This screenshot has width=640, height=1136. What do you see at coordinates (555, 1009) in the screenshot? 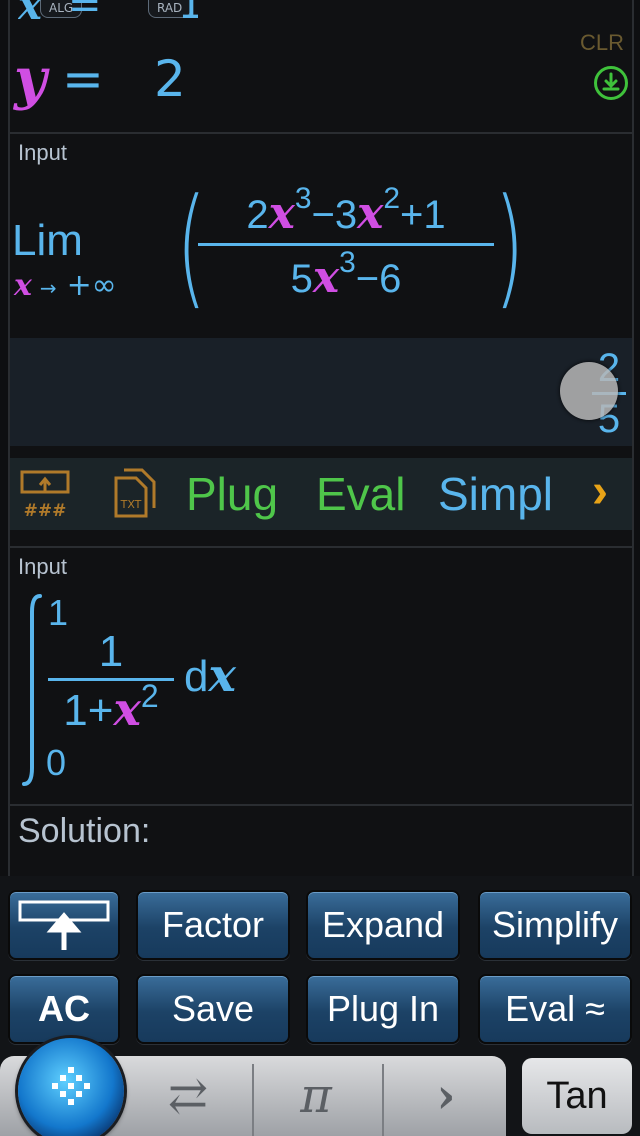
I see `eval-approx-button: Eval ≈` at bounding box center [555, 1009].